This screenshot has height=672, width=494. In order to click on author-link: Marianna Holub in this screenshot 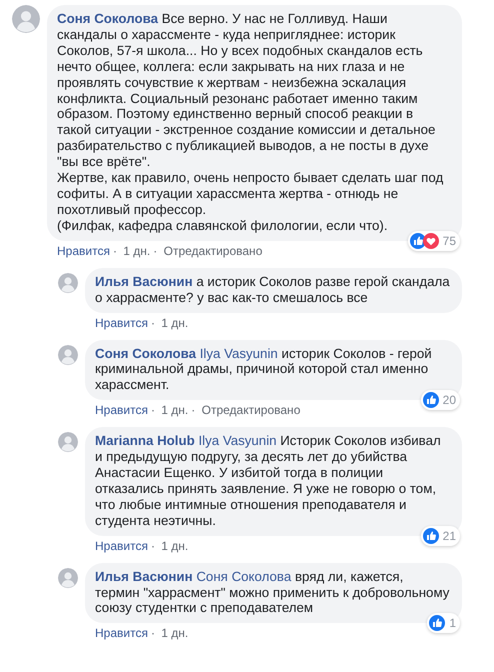, I will do `click(145, 440)`.